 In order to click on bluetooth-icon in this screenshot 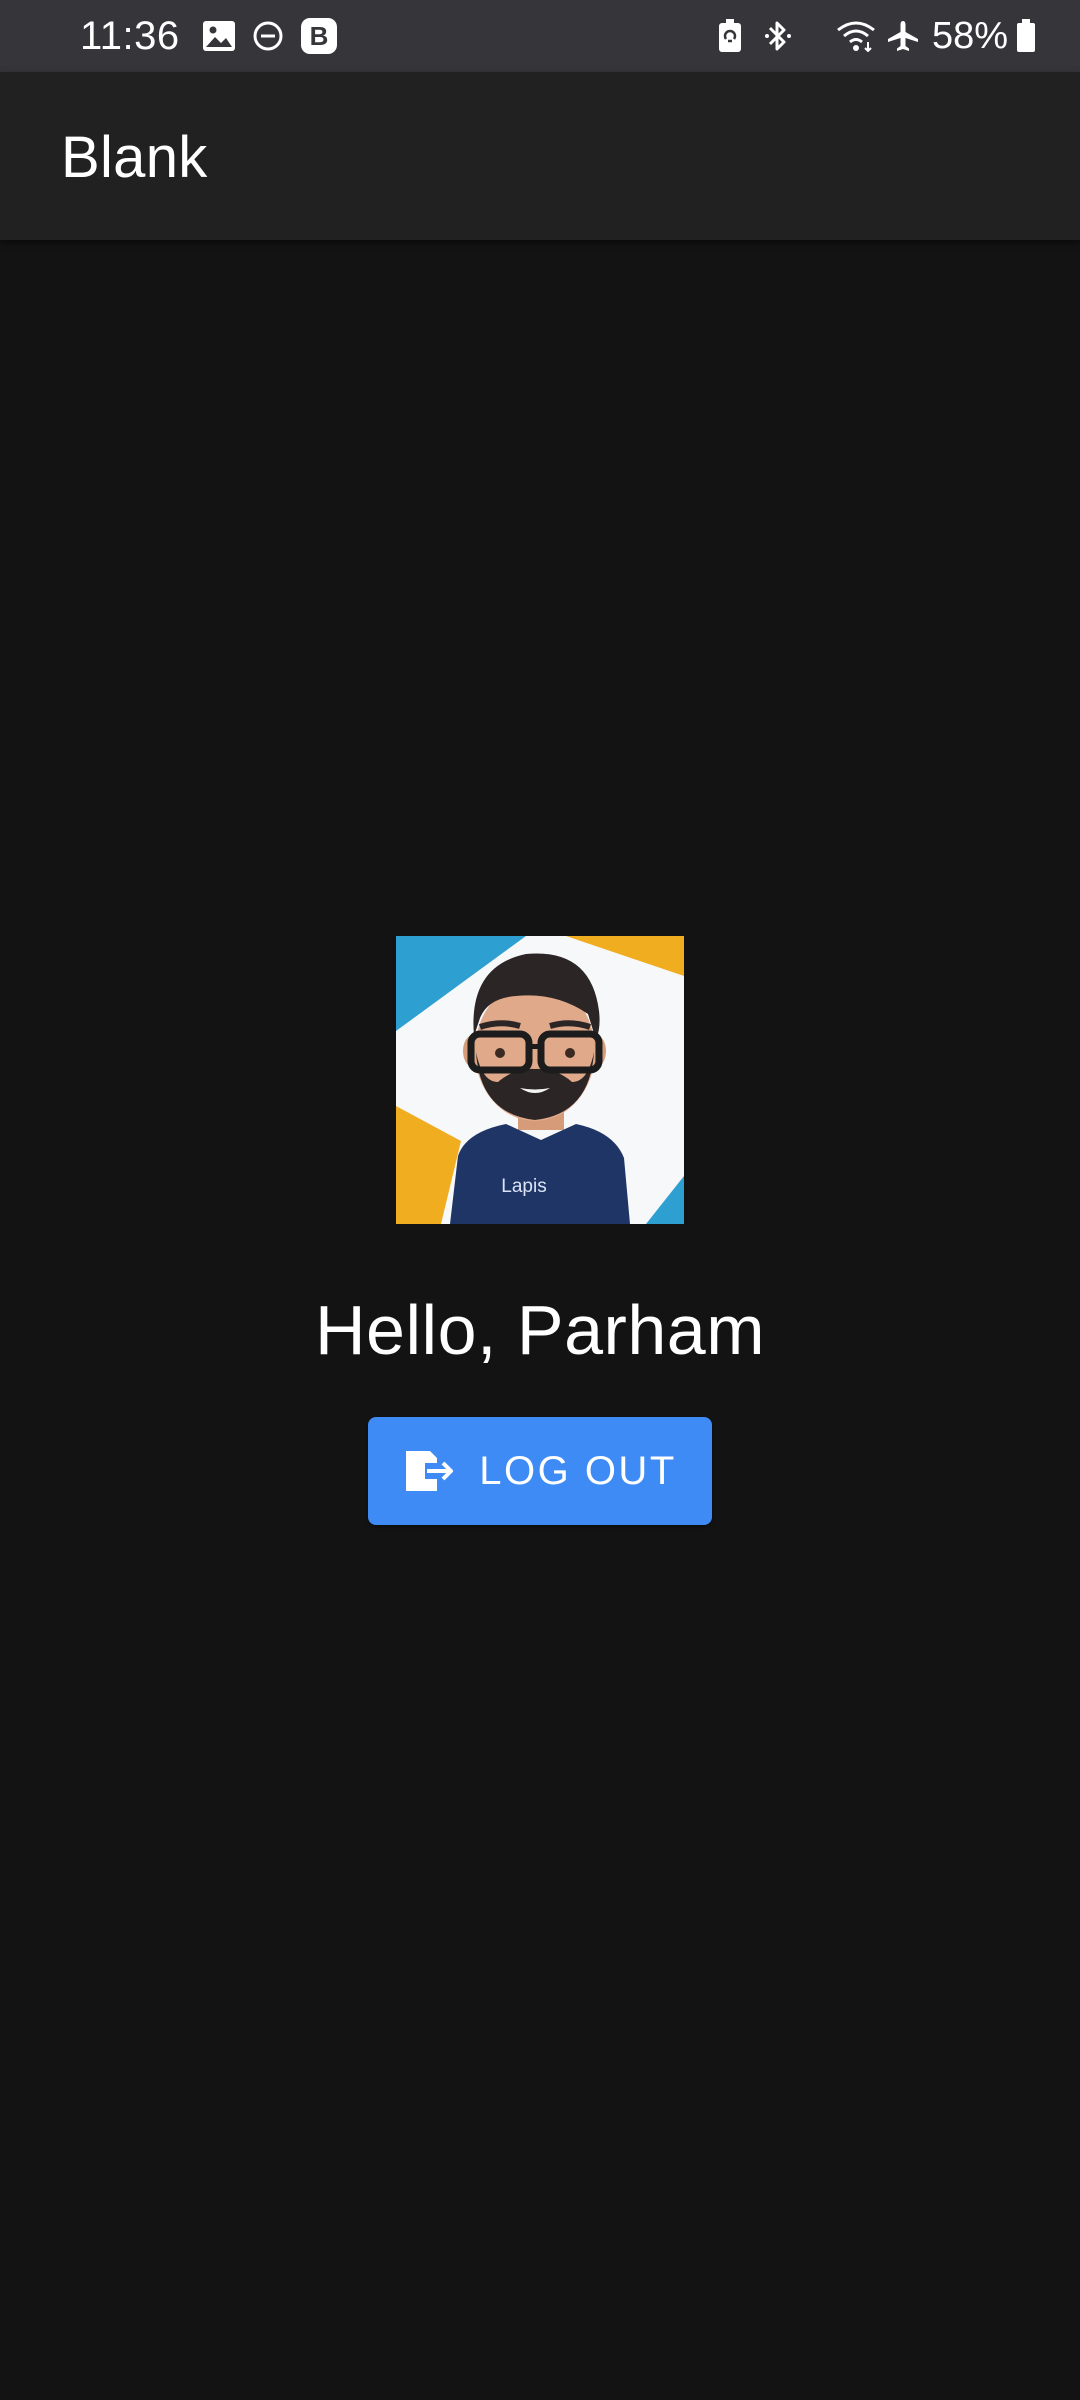, I will do `click(778, 36)`.